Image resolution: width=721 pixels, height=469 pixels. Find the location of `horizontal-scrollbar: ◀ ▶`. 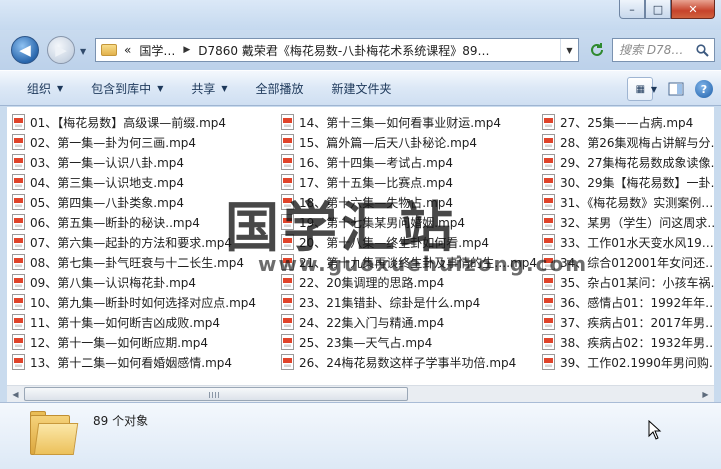

horizontal-scrollbar: ◀ ▶ is located at coordinates (360, 393).